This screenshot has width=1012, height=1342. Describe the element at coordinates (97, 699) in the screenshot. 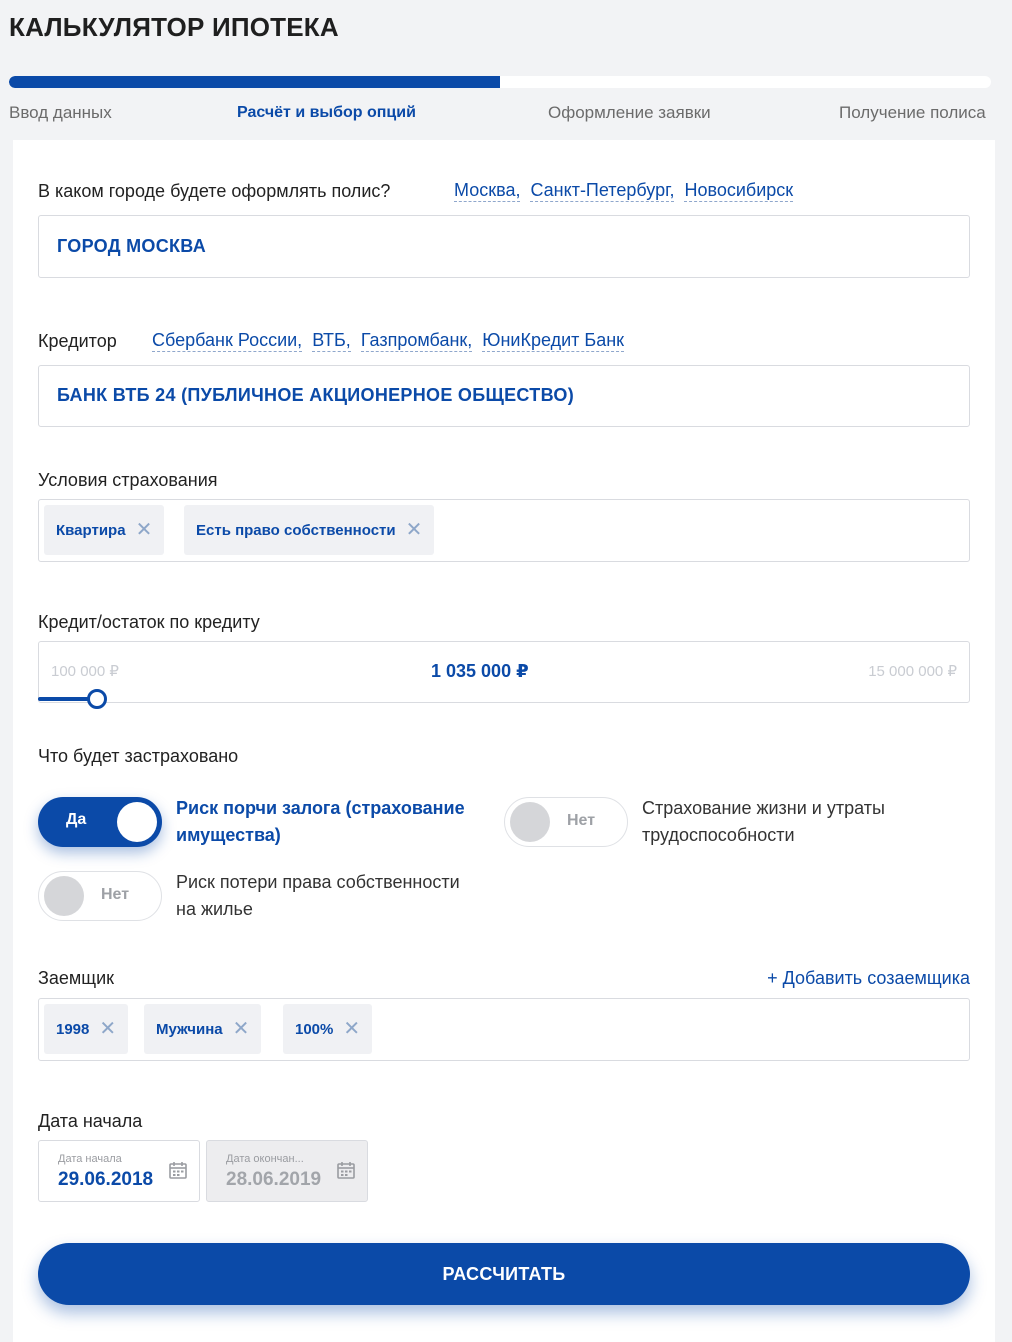

I see `slider-handle` at that location.